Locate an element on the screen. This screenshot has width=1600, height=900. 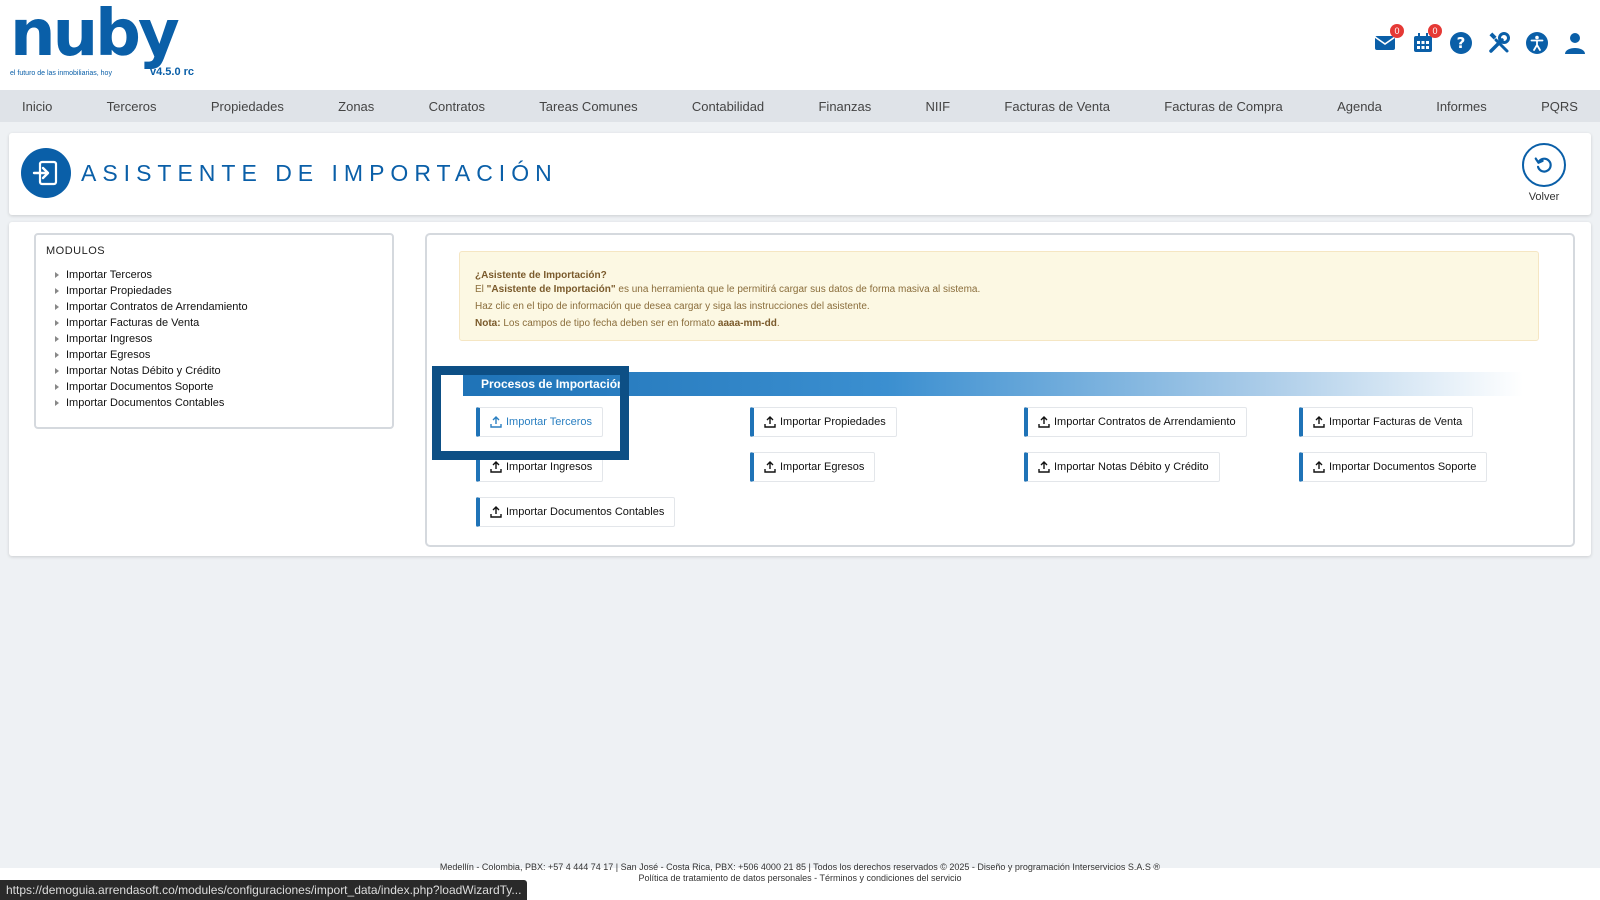
nav-item-facturas-compra: Facturas de Compra is located at coordinates (1223, 106).